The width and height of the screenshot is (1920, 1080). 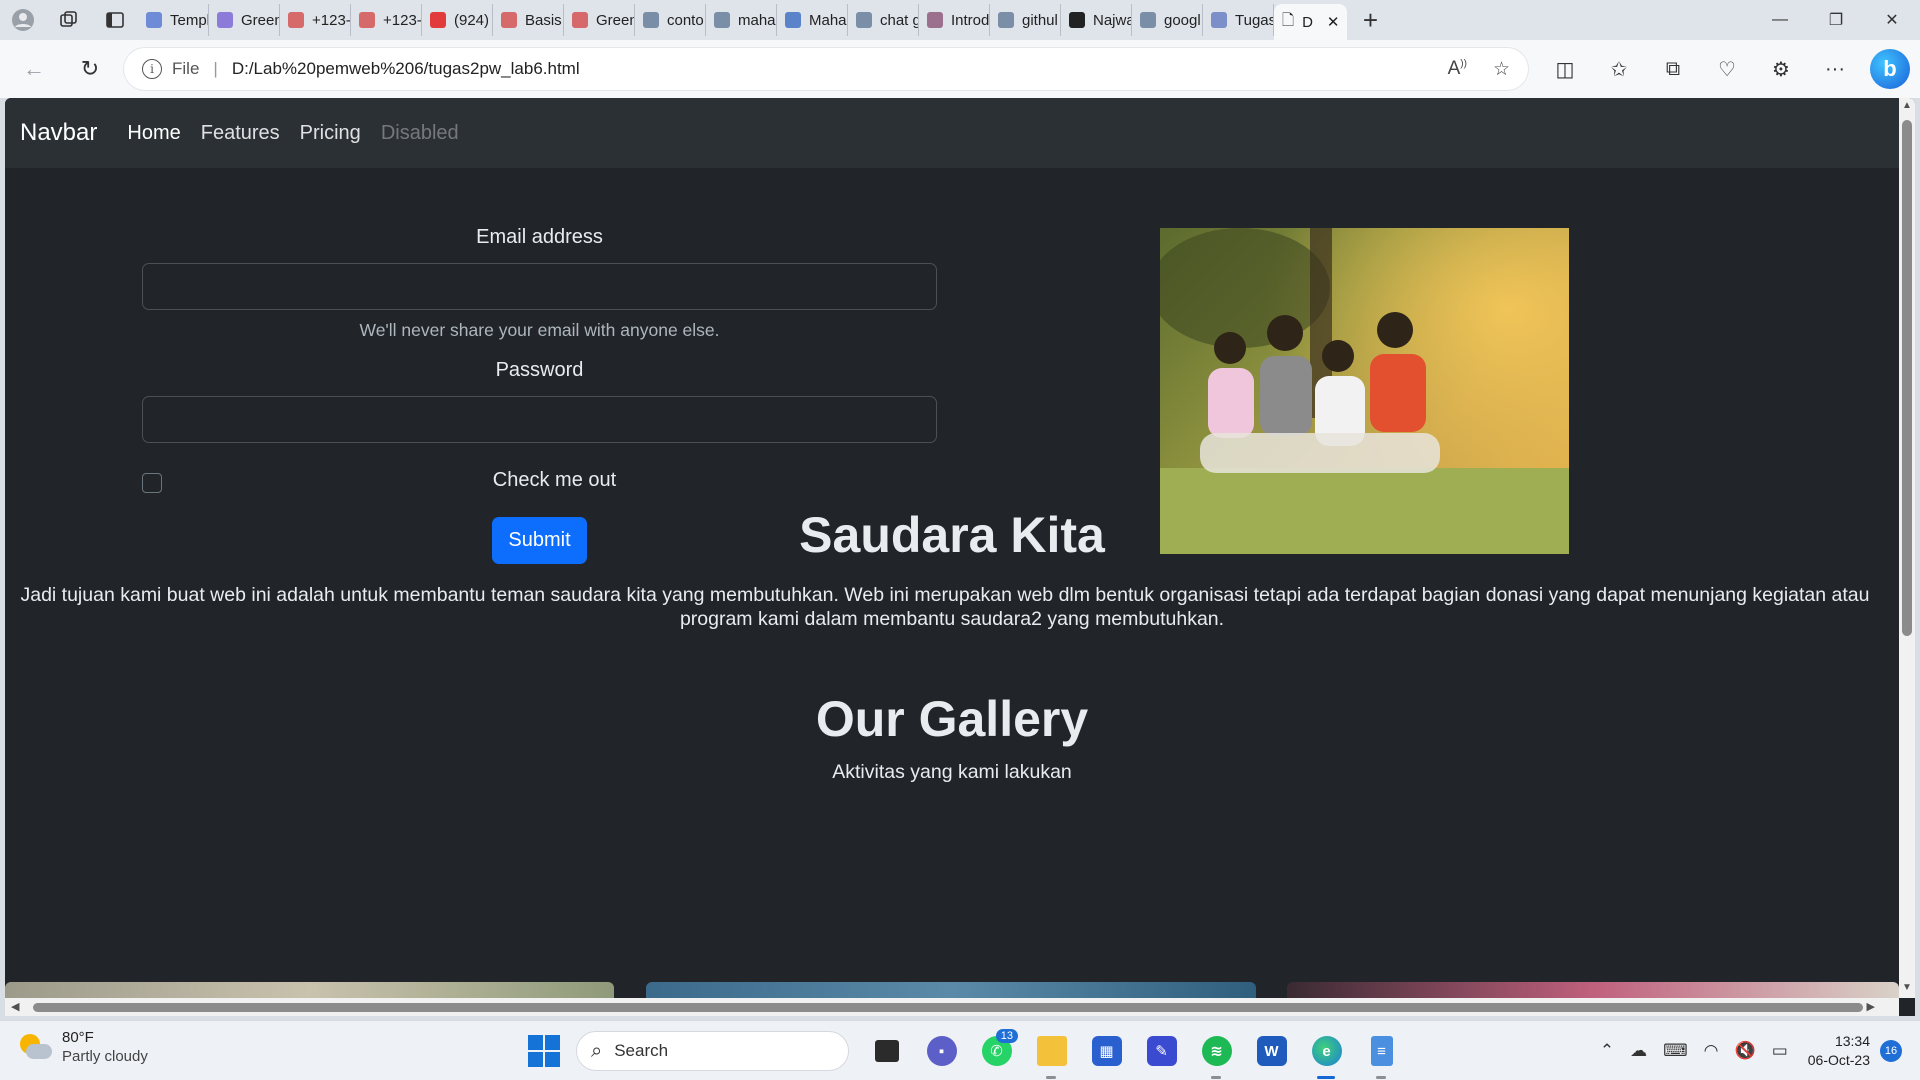 I want to click on gallery-subtitle: Aktivitas yang kami lakukan, so click(x=952, y=772).